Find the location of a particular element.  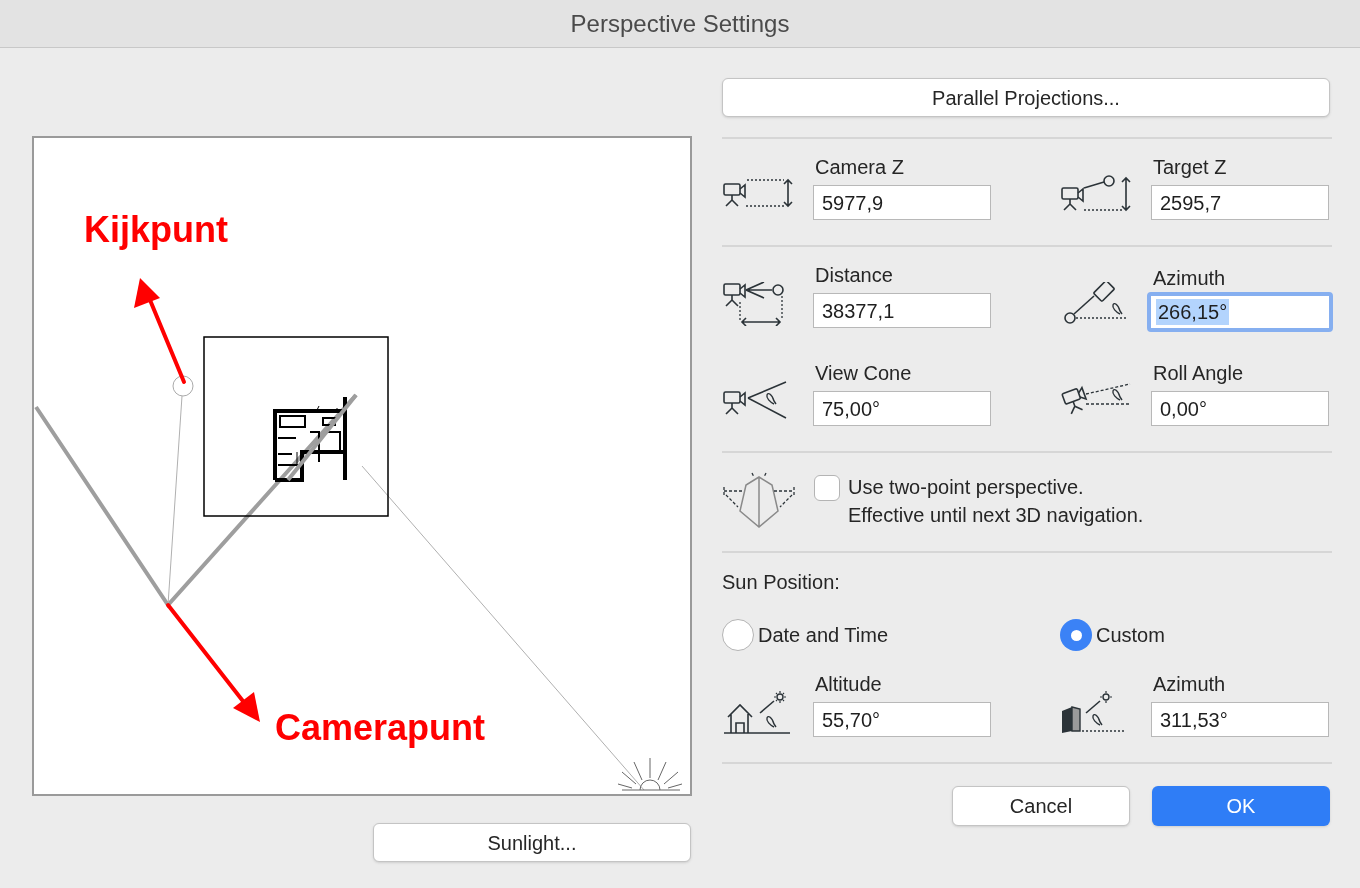

checkbox-label: Effective until next 3D navigation. is located at coordinates (996, 515).